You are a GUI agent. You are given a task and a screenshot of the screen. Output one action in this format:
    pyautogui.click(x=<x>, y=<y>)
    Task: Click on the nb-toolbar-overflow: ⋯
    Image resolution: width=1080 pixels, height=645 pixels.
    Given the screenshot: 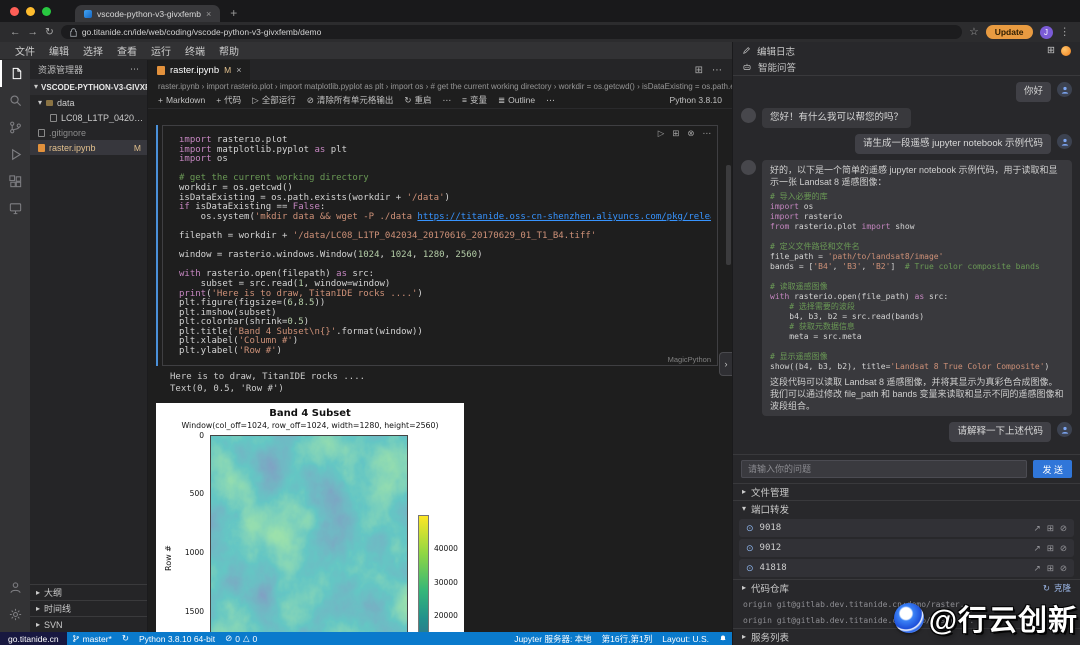 What is the action you would take?
    pyautogui.click(x=550, y=100)
    